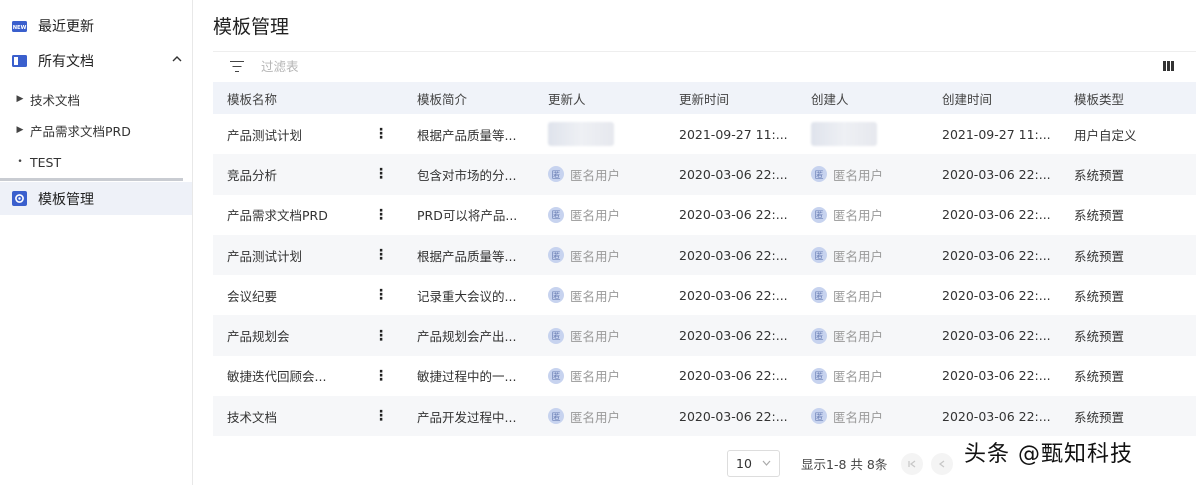 The image size is (1200, 485). I want to click on template-name: 产品需求文档PRD, so click(286, 215).